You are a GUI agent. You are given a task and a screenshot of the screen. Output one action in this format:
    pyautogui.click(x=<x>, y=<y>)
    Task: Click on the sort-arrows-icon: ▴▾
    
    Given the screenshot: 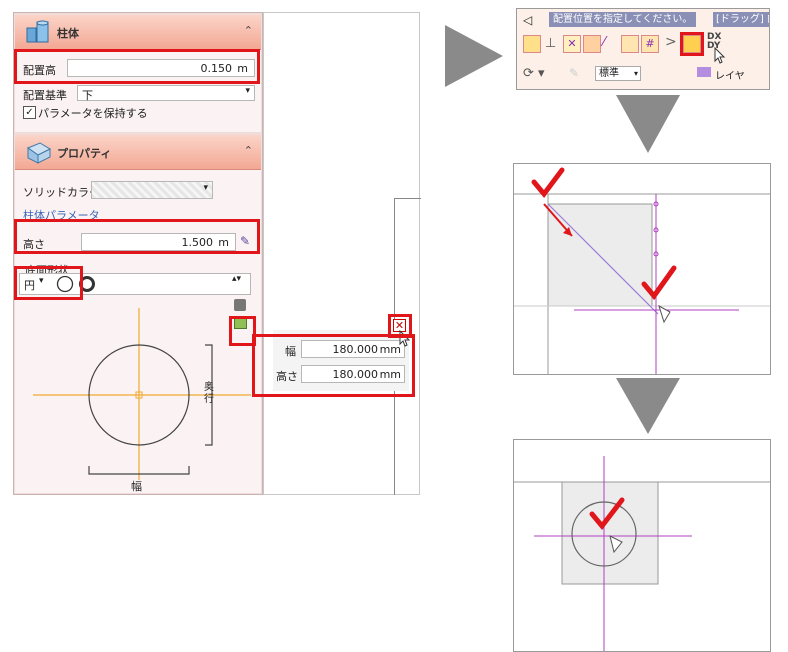 What is the action you would take?
    pyautogui.click(x=236, y=279)
    